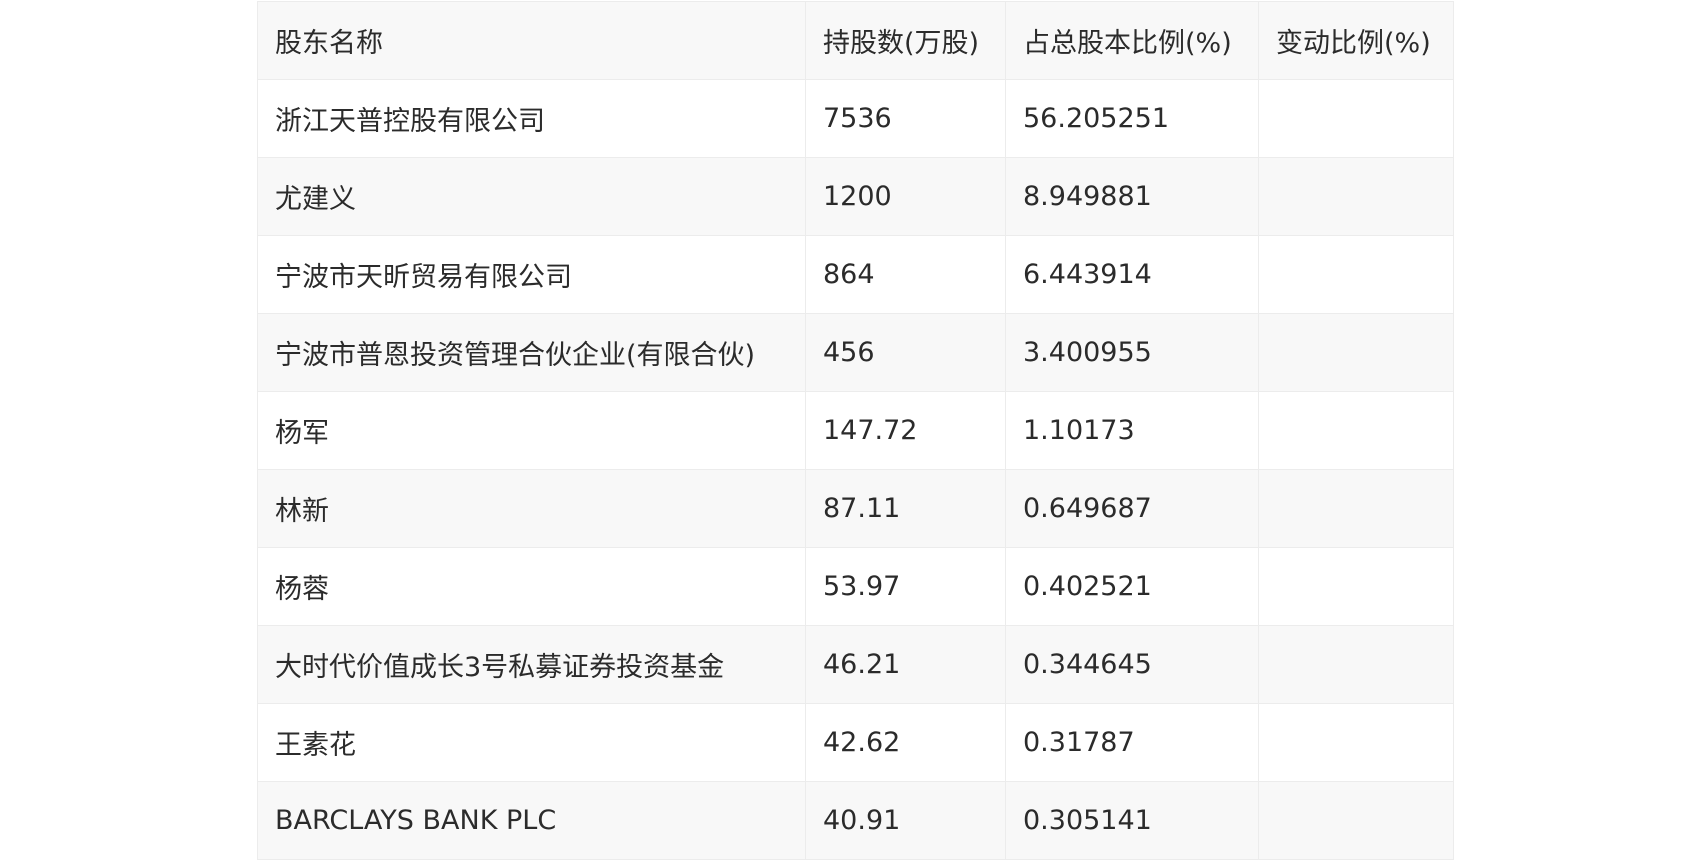  I want to click on table-header: 股东名称 持股数(万股) 占总股本比例(%) 变动比例(%), so click(855, 40).